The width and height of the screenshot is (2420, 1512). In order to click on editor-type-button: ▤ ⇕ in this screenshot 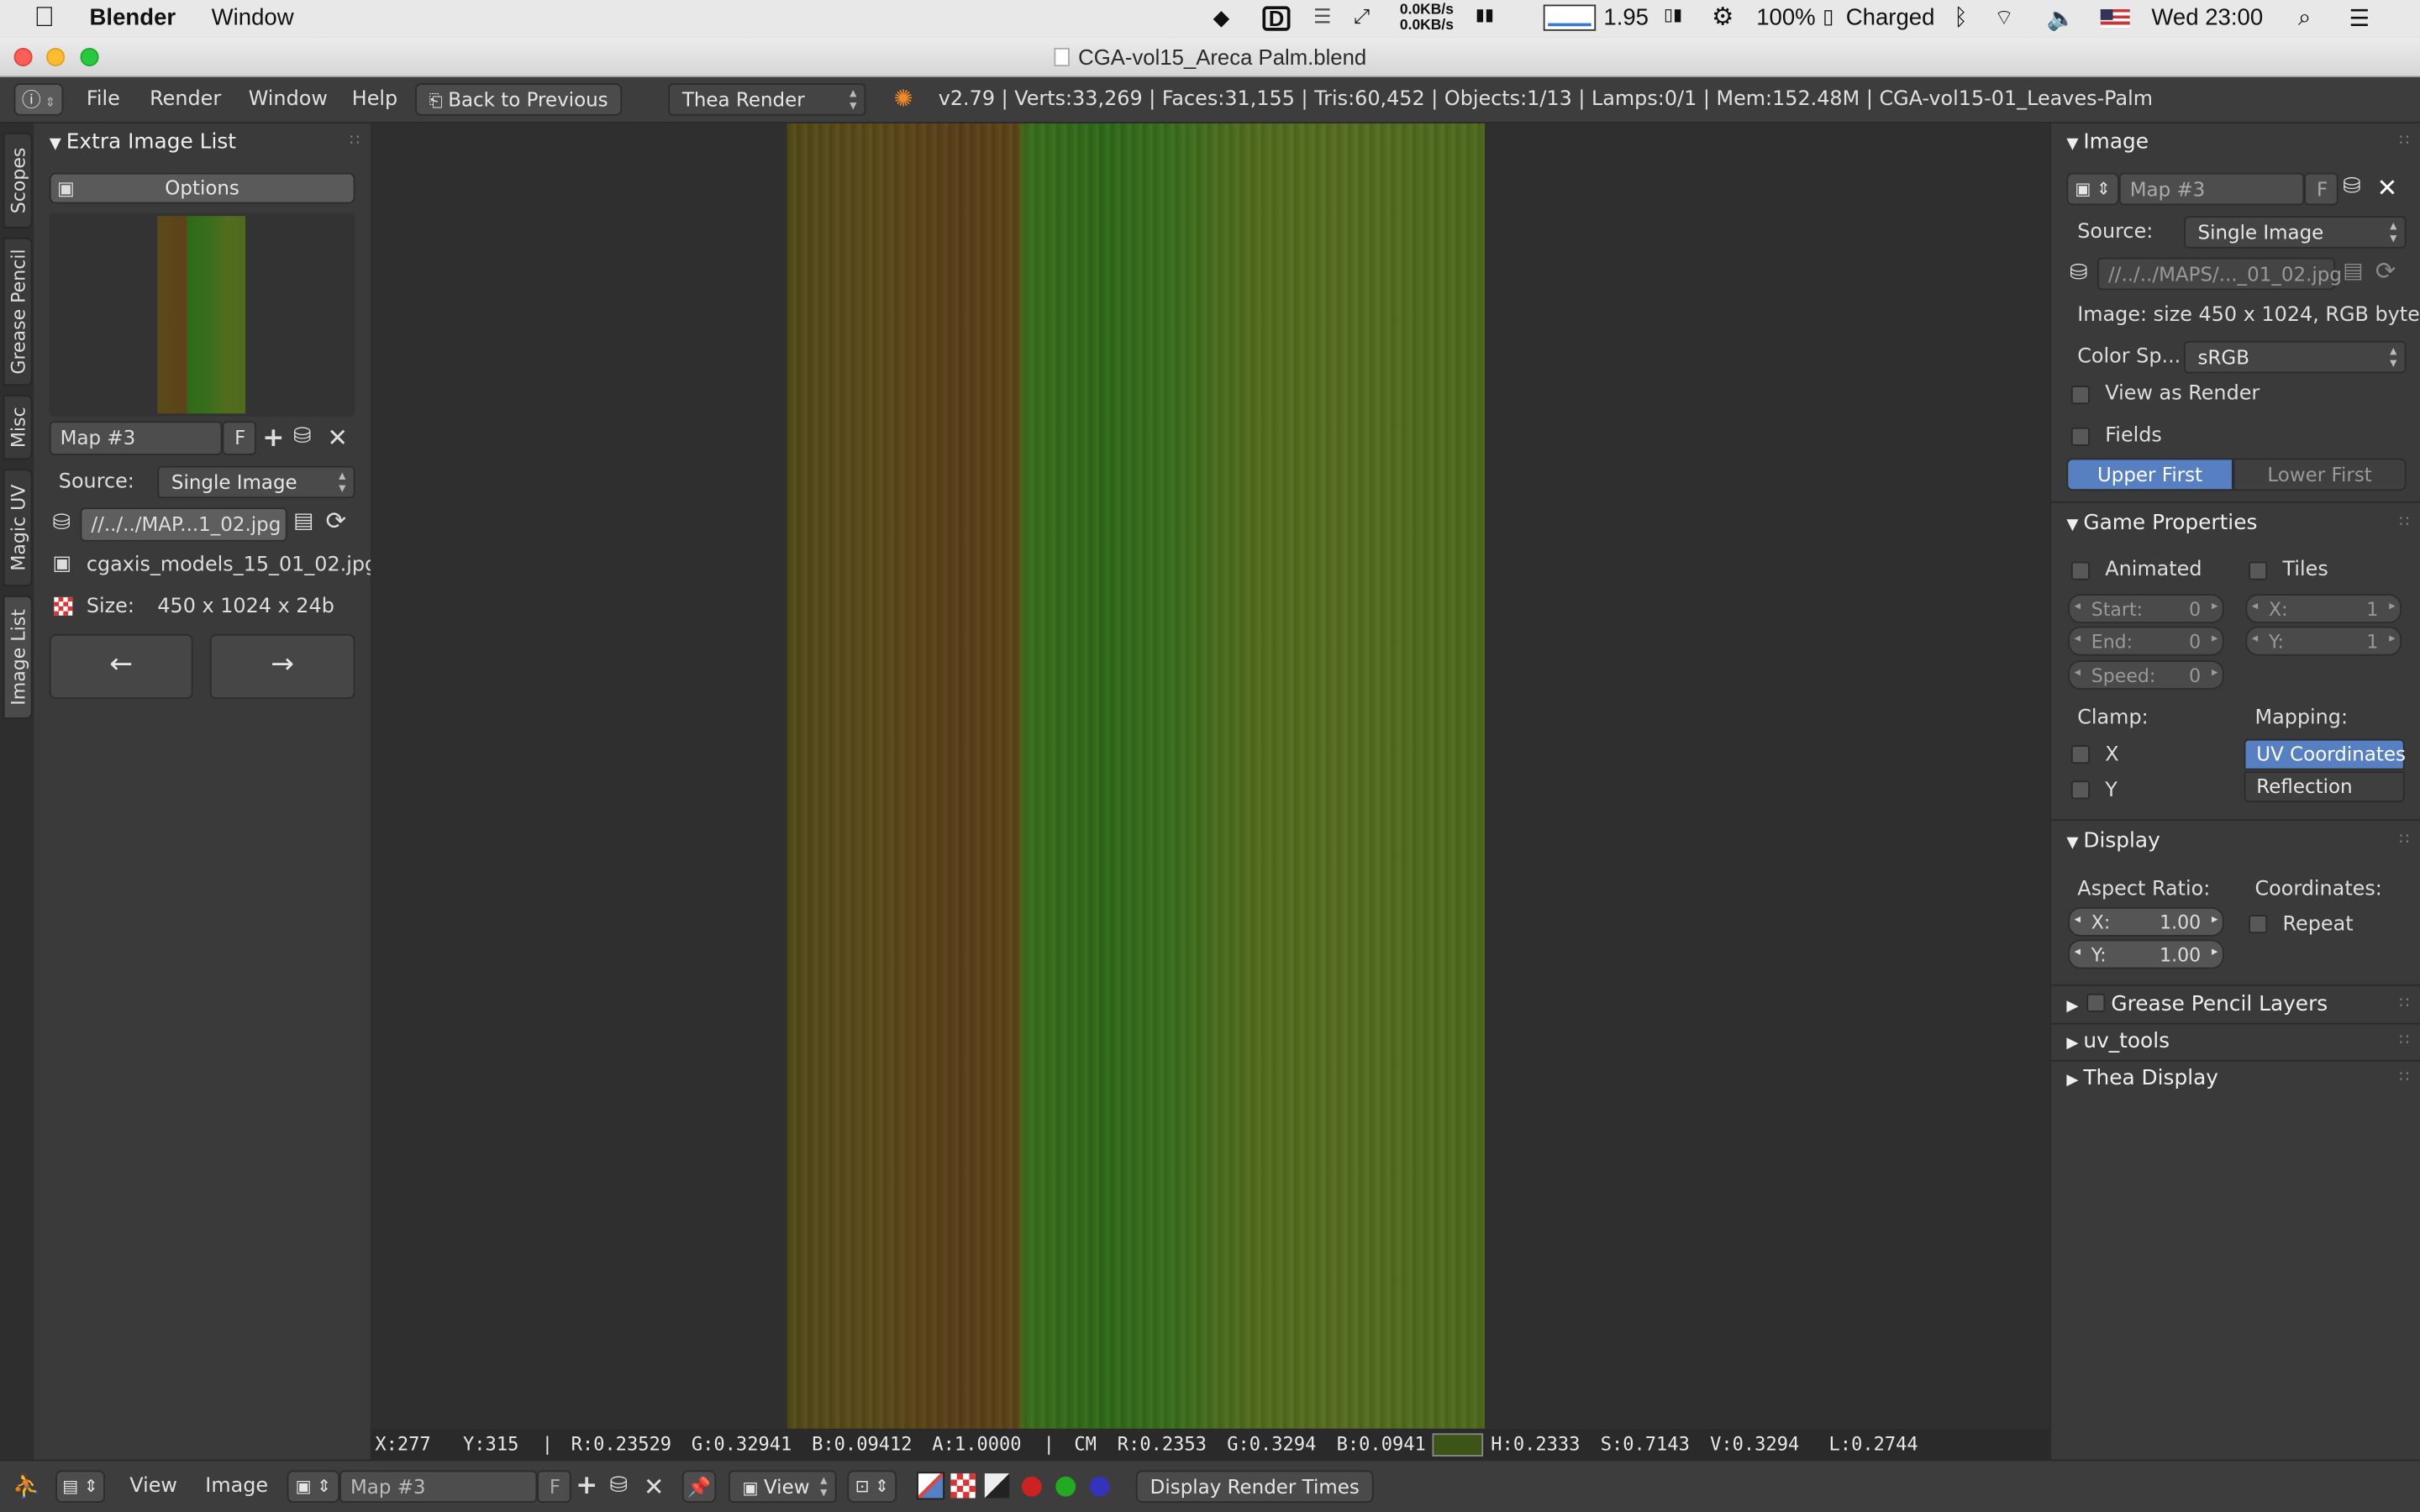, I will do `click(80, 1486)`.